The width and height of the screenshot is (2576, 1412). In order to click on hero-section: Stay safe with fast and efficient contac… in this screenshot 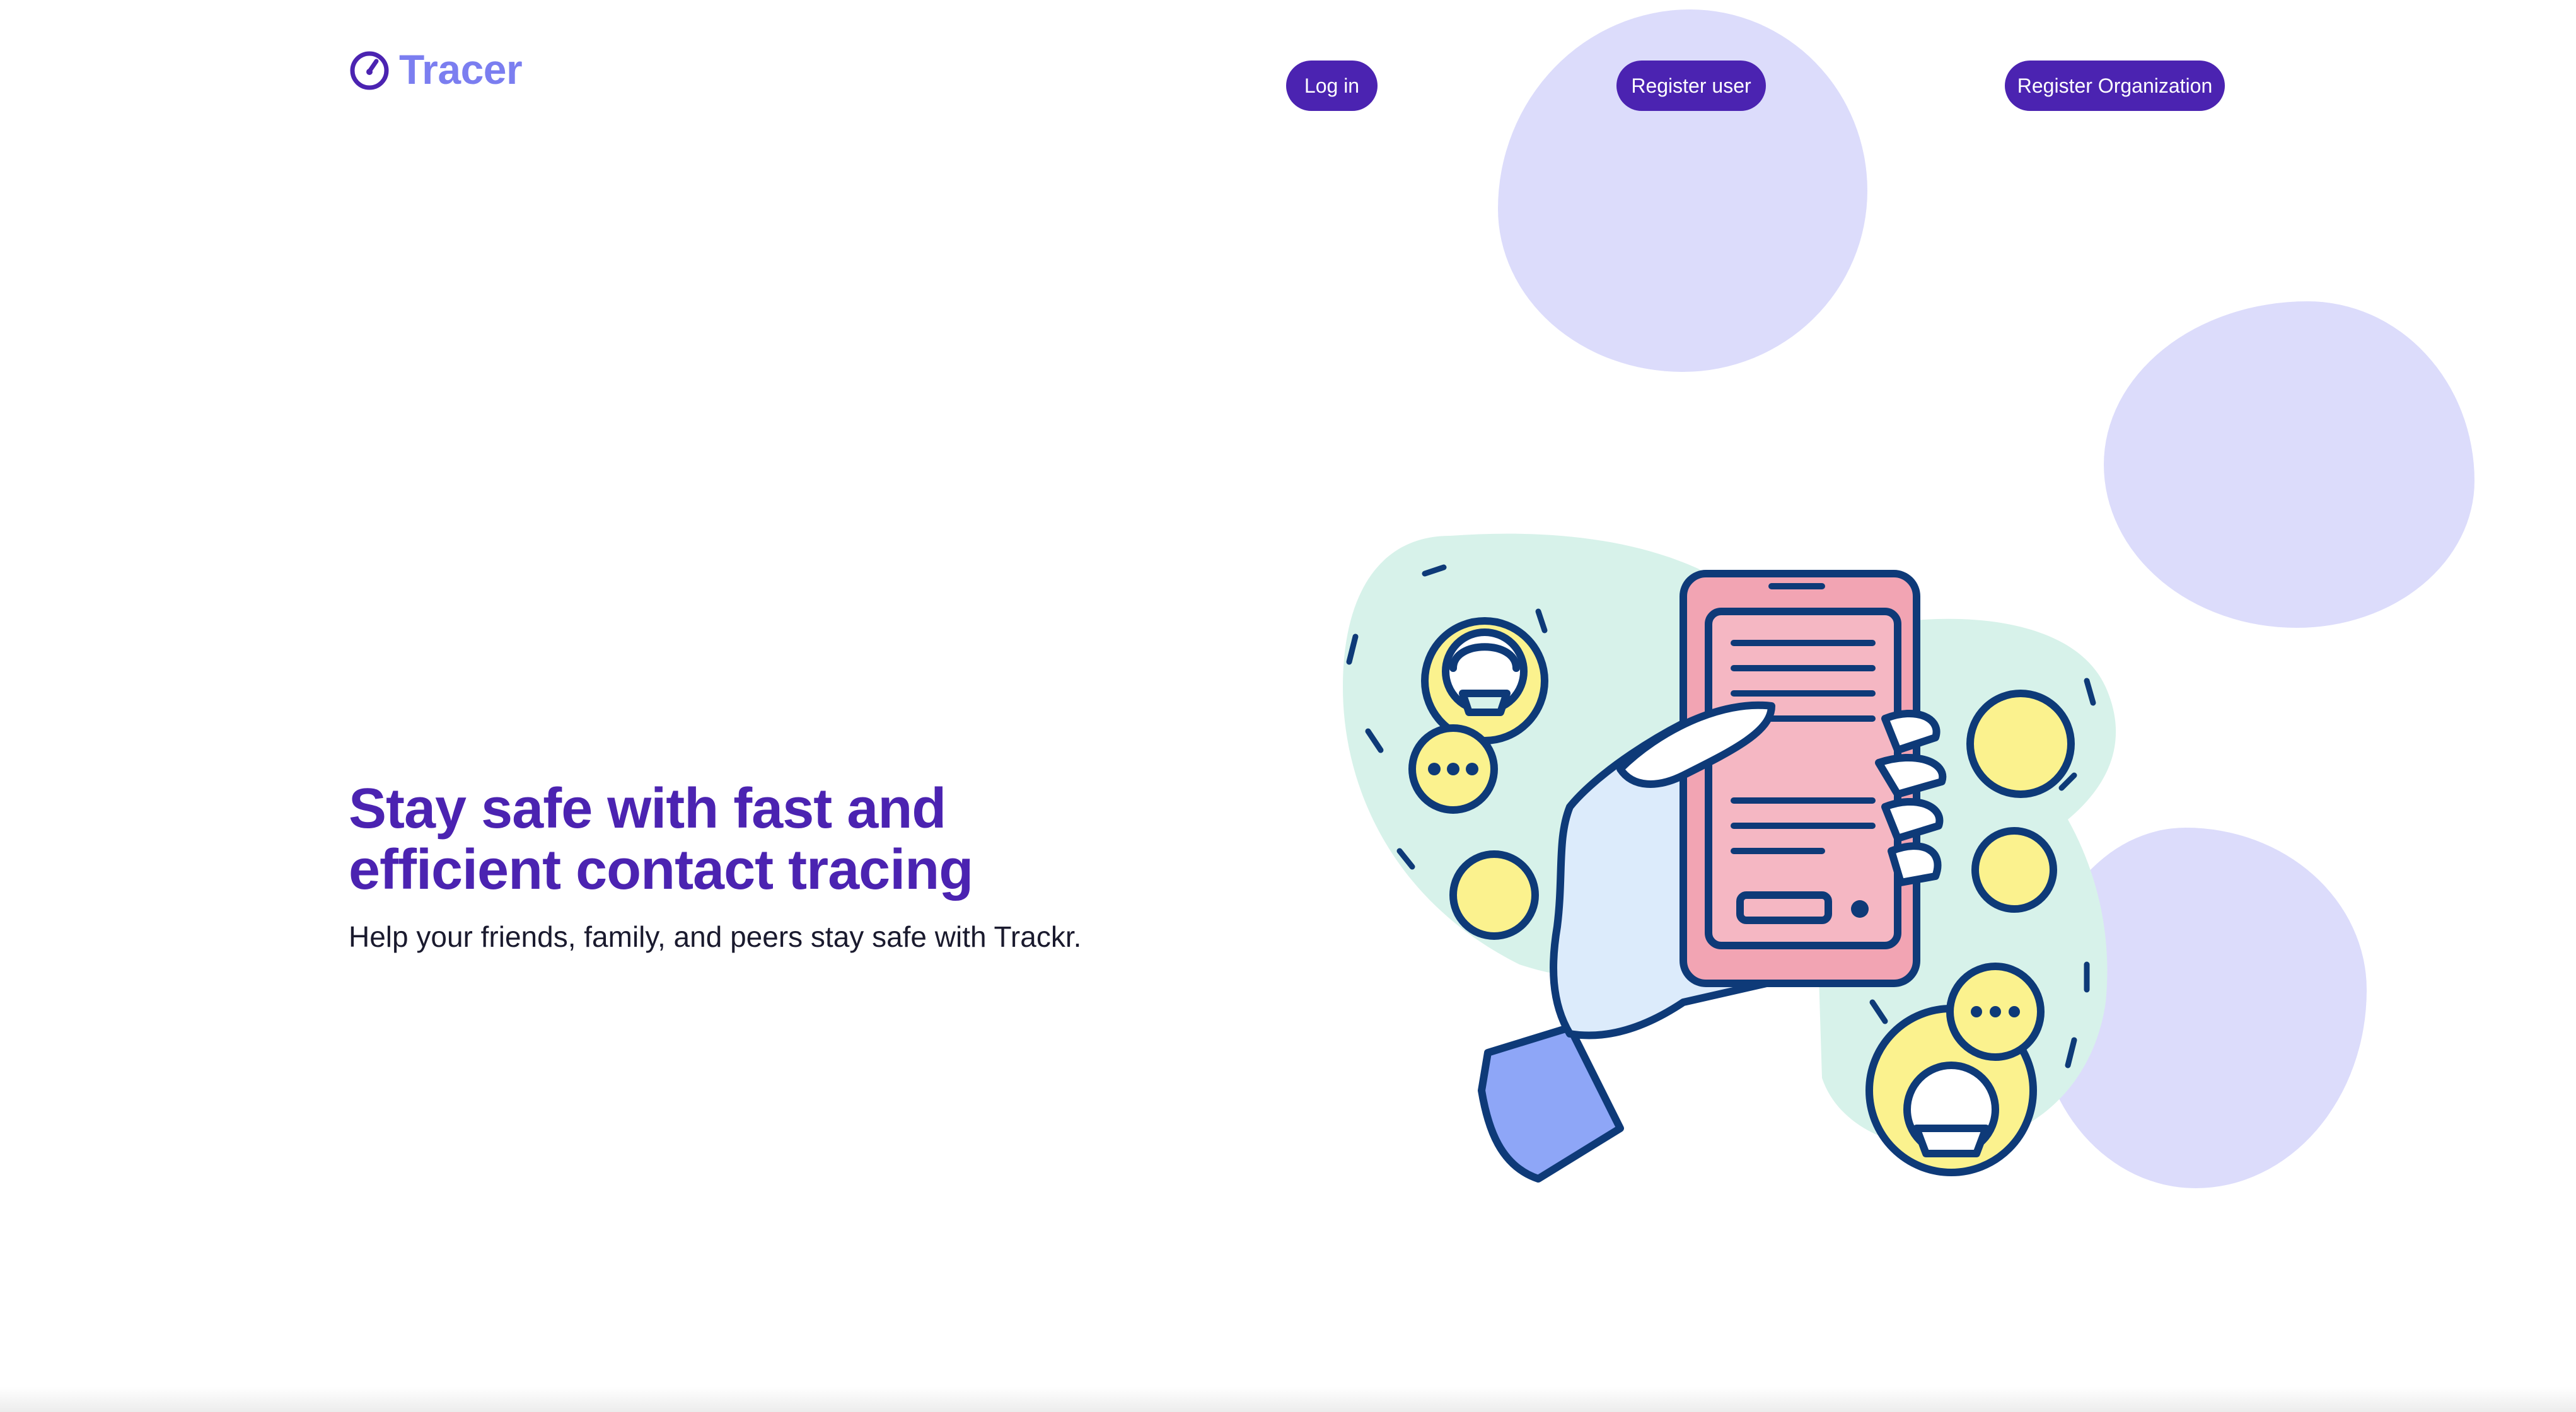, I will do `click(727, 866)`.